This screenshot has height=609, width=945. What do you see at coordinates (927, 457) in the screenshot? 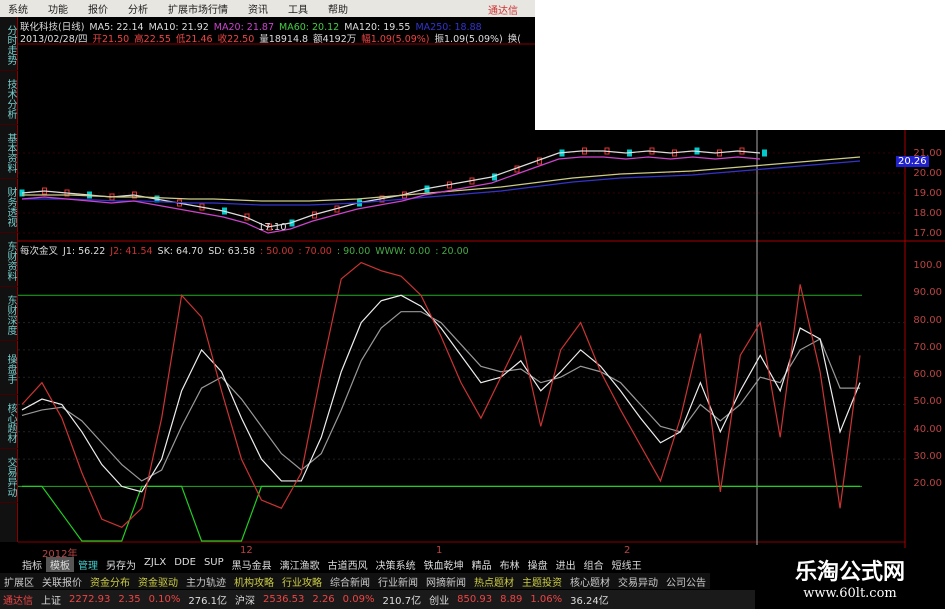
I see `indicator-tick: 30.00` at bounding box center [927, 457].